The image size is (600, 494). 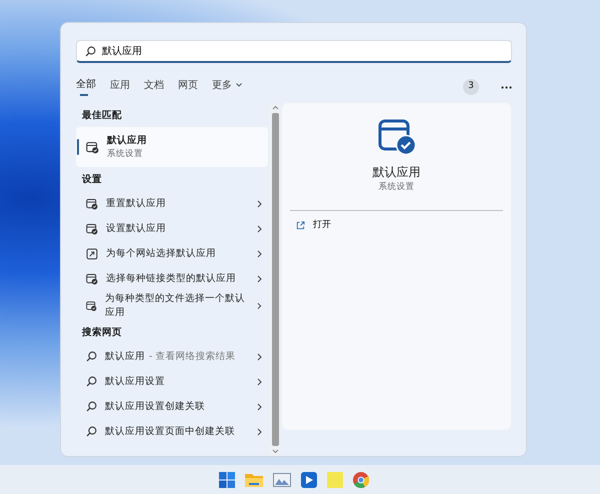 I want to click on tab: 应用, so click(x=120, y=87).